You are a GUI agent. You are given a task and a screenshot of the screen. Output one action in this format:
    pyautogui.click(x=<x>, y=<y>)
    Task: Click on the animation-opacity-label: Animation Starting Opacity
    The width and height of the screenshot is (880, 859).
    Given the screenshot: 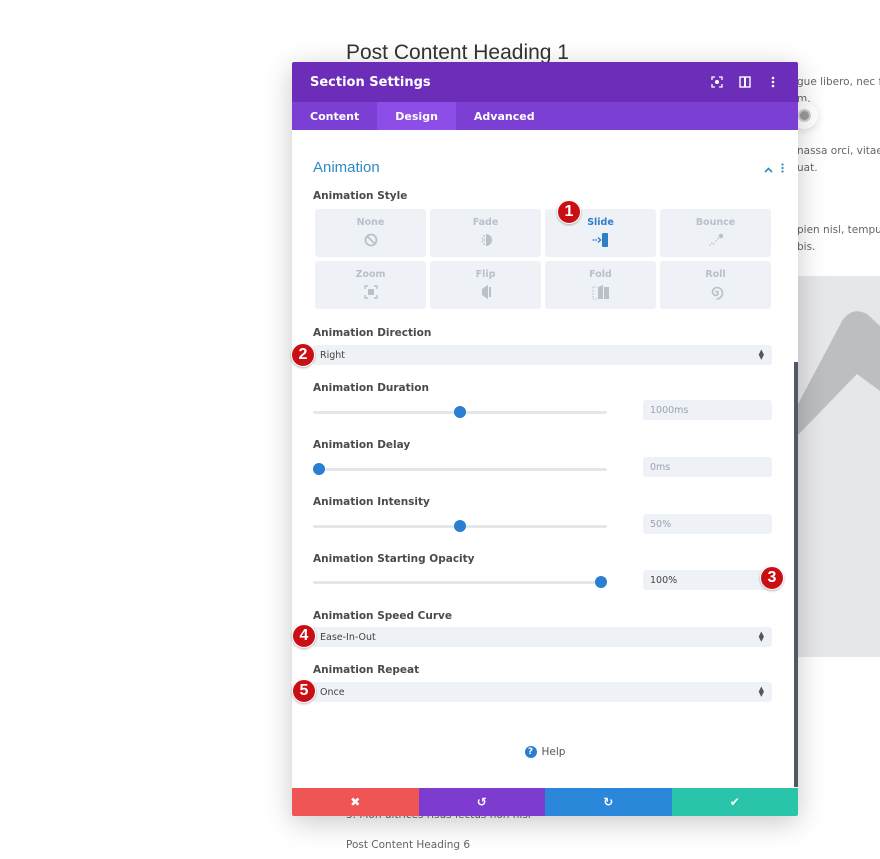 What is the action you would take?
    pyautogui.click(x=394, y=559)
    